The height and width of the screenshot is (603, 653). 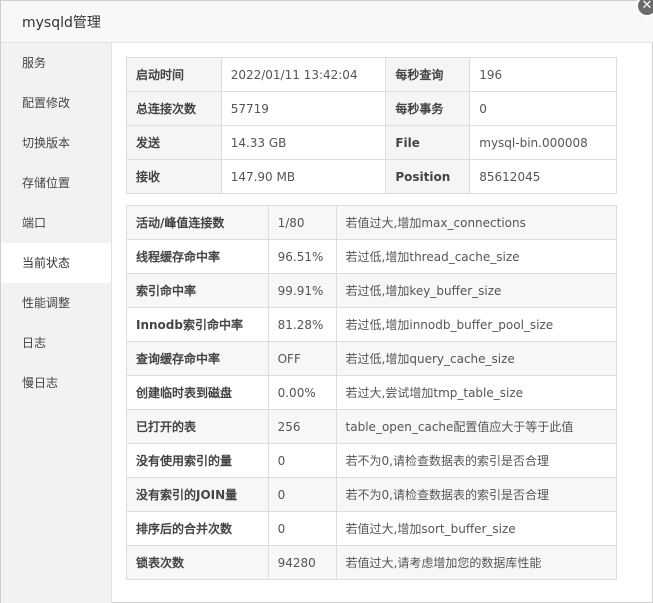 What do you see at coordinates (543, 108) in the screenshot?
I see `summary-value: 0` at bounding box center [543, 108].